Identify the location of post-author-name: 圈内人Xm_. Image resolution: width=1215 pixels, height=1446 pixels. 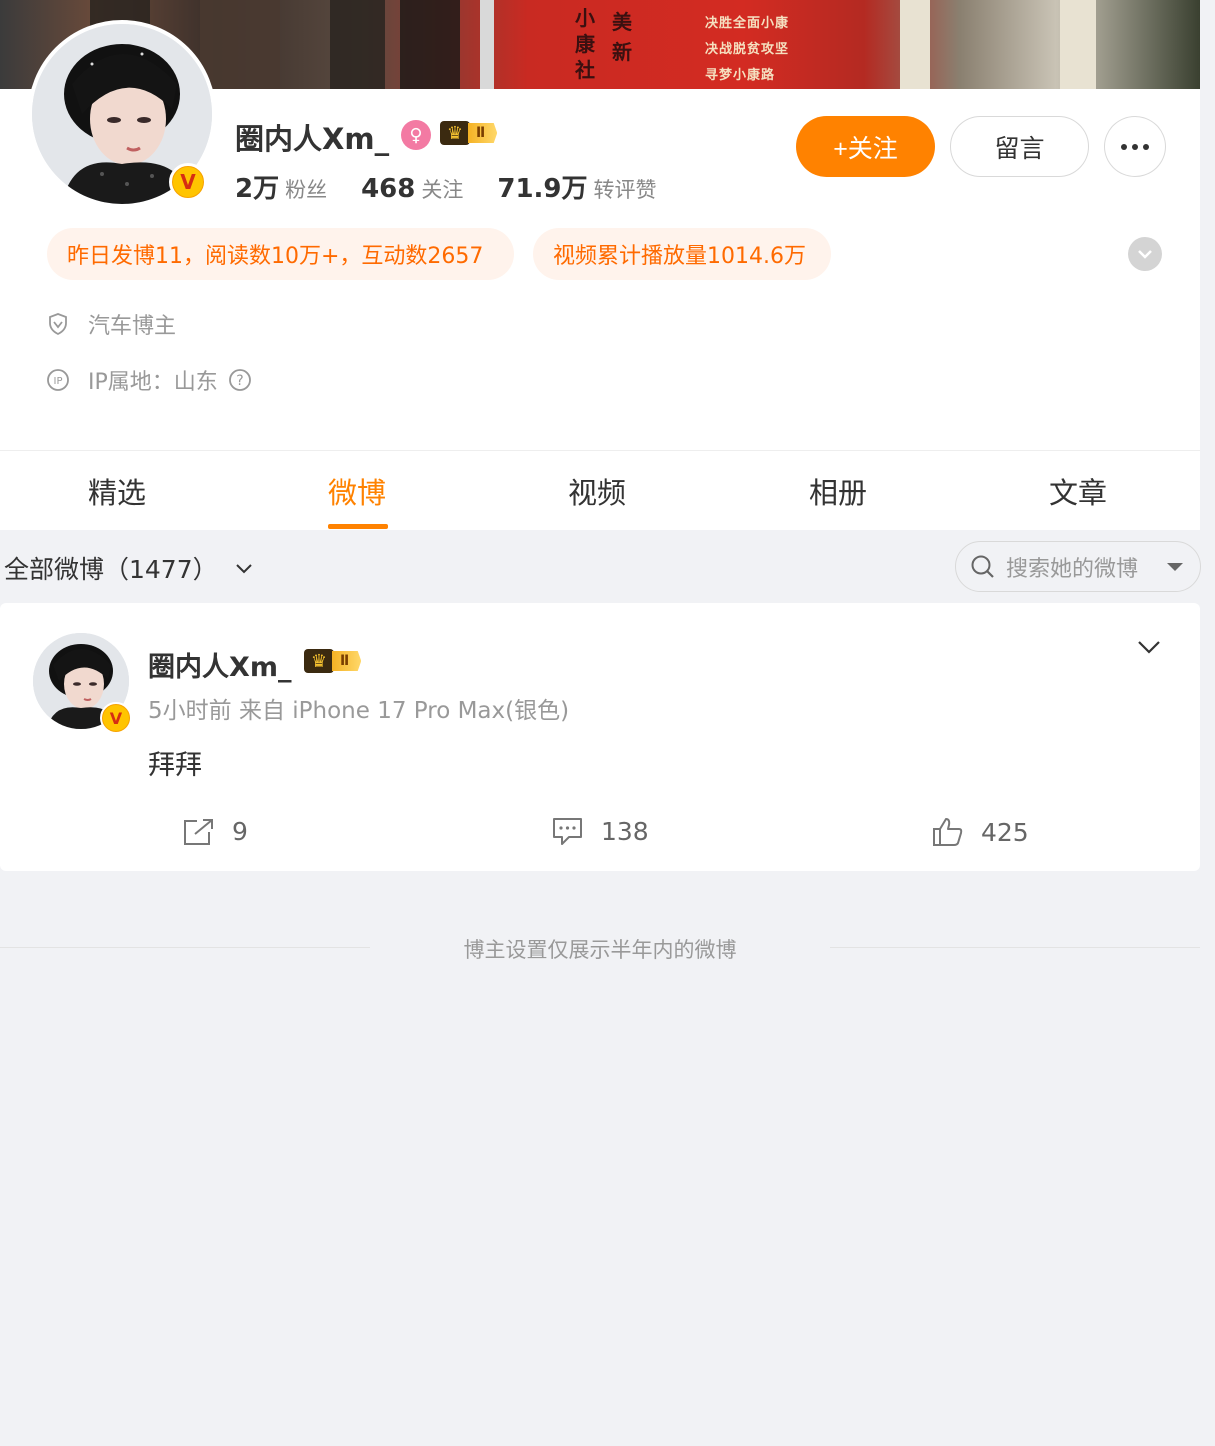
(219, 664).